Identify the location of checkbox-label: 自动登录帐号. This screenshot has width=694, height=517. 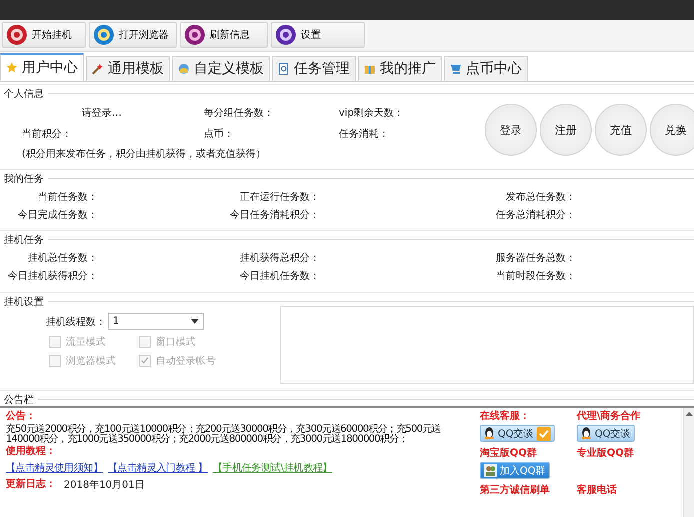
(186, 361).